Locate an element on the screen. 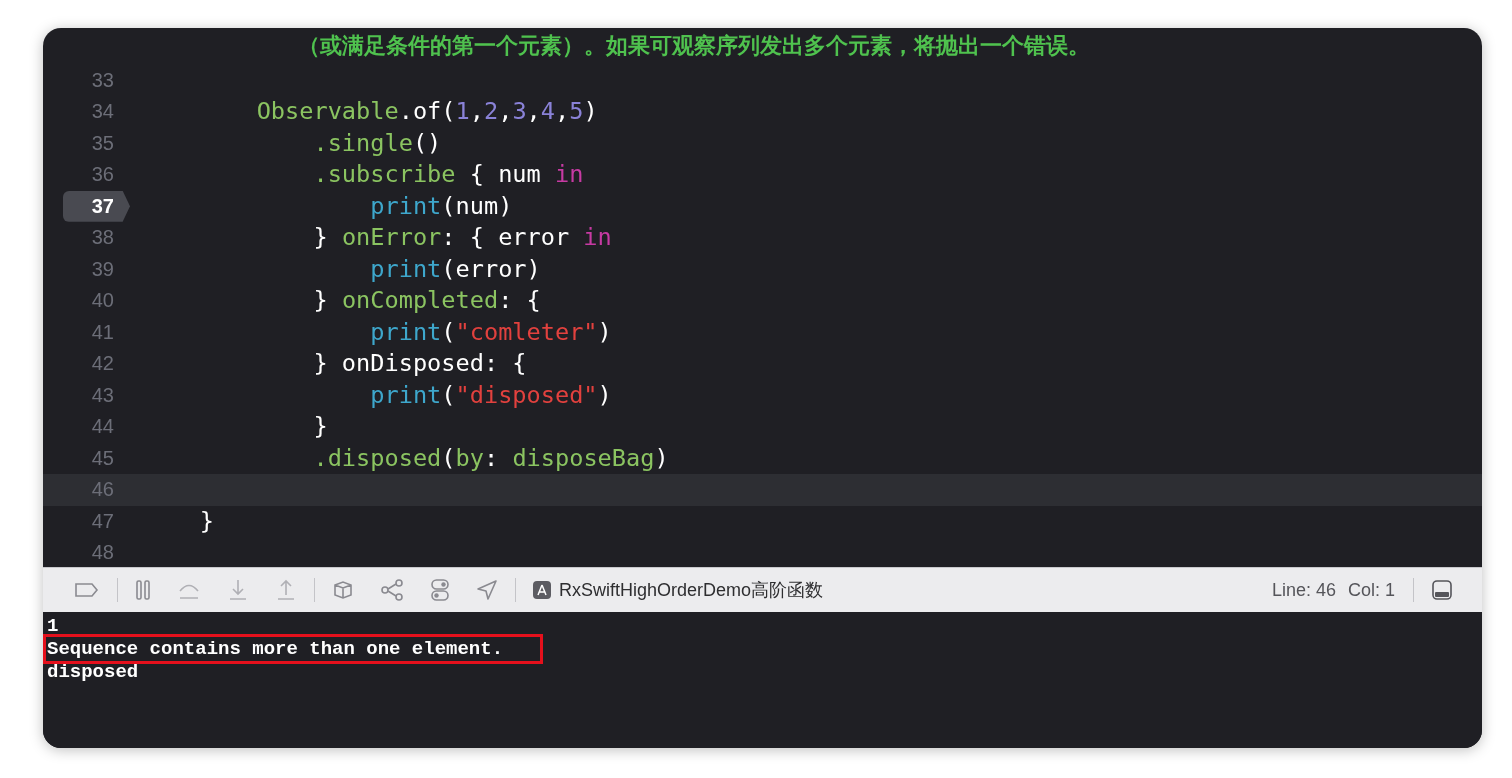  code-line: （或满足条件的第一个元素）。如果可观察序列发出多个元素，将抛出一个错误。 is located at coordinates (694, 45).